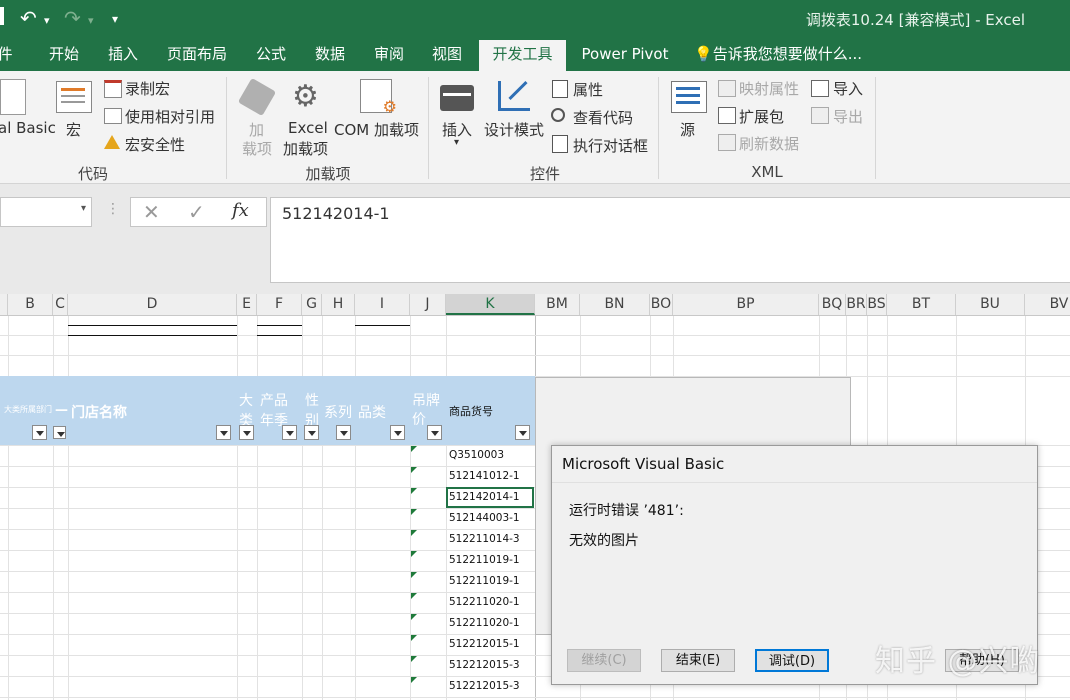  I want to click on excel-addins-label-2: 加载项, so click(305, 148).